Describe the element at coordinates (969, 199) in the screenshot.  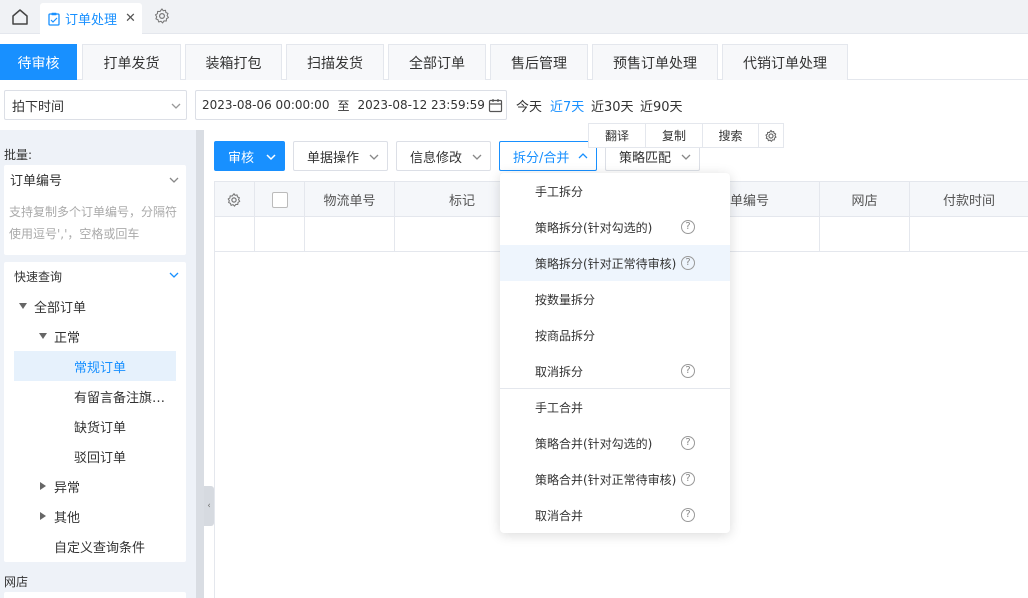
I see `header-pay-time: 付款时间` at that location.